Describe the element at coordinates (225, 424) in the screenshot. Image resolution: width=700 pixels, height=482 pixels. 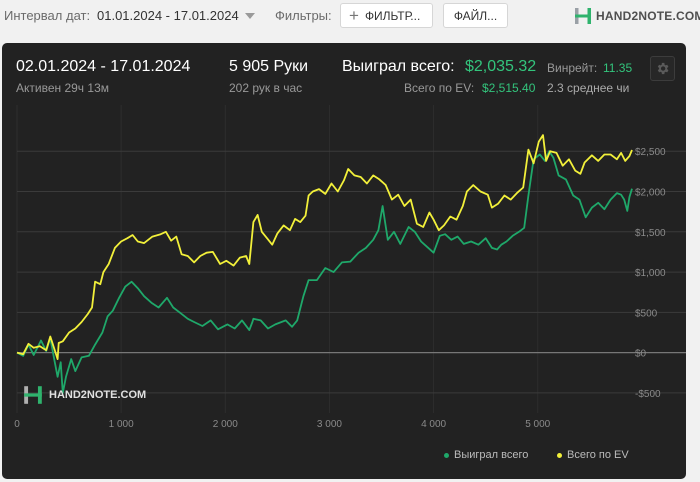
I see `x-tick-label: 2 000` at that location.